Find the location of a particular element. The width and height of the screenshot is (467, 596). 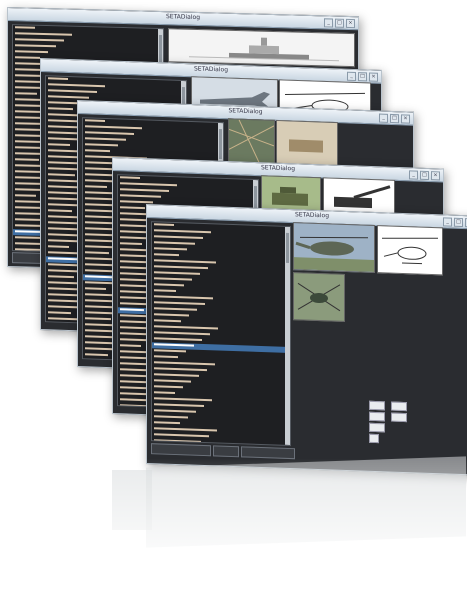

unit-list-rows is located at coordinates (221, 334).